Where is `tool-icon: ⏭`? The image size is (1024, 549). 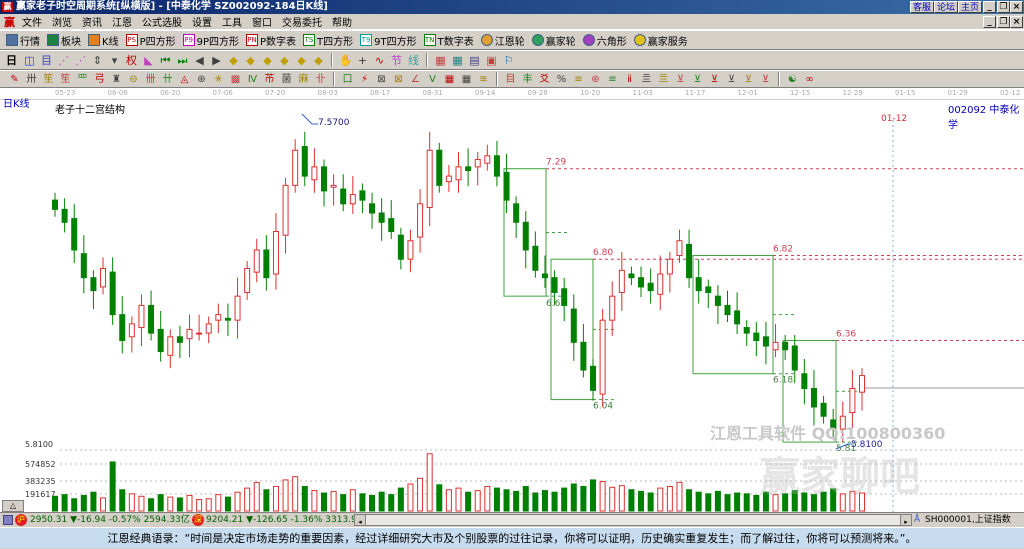 tool-icon: ⏭ is located at coordinates (182, 60).